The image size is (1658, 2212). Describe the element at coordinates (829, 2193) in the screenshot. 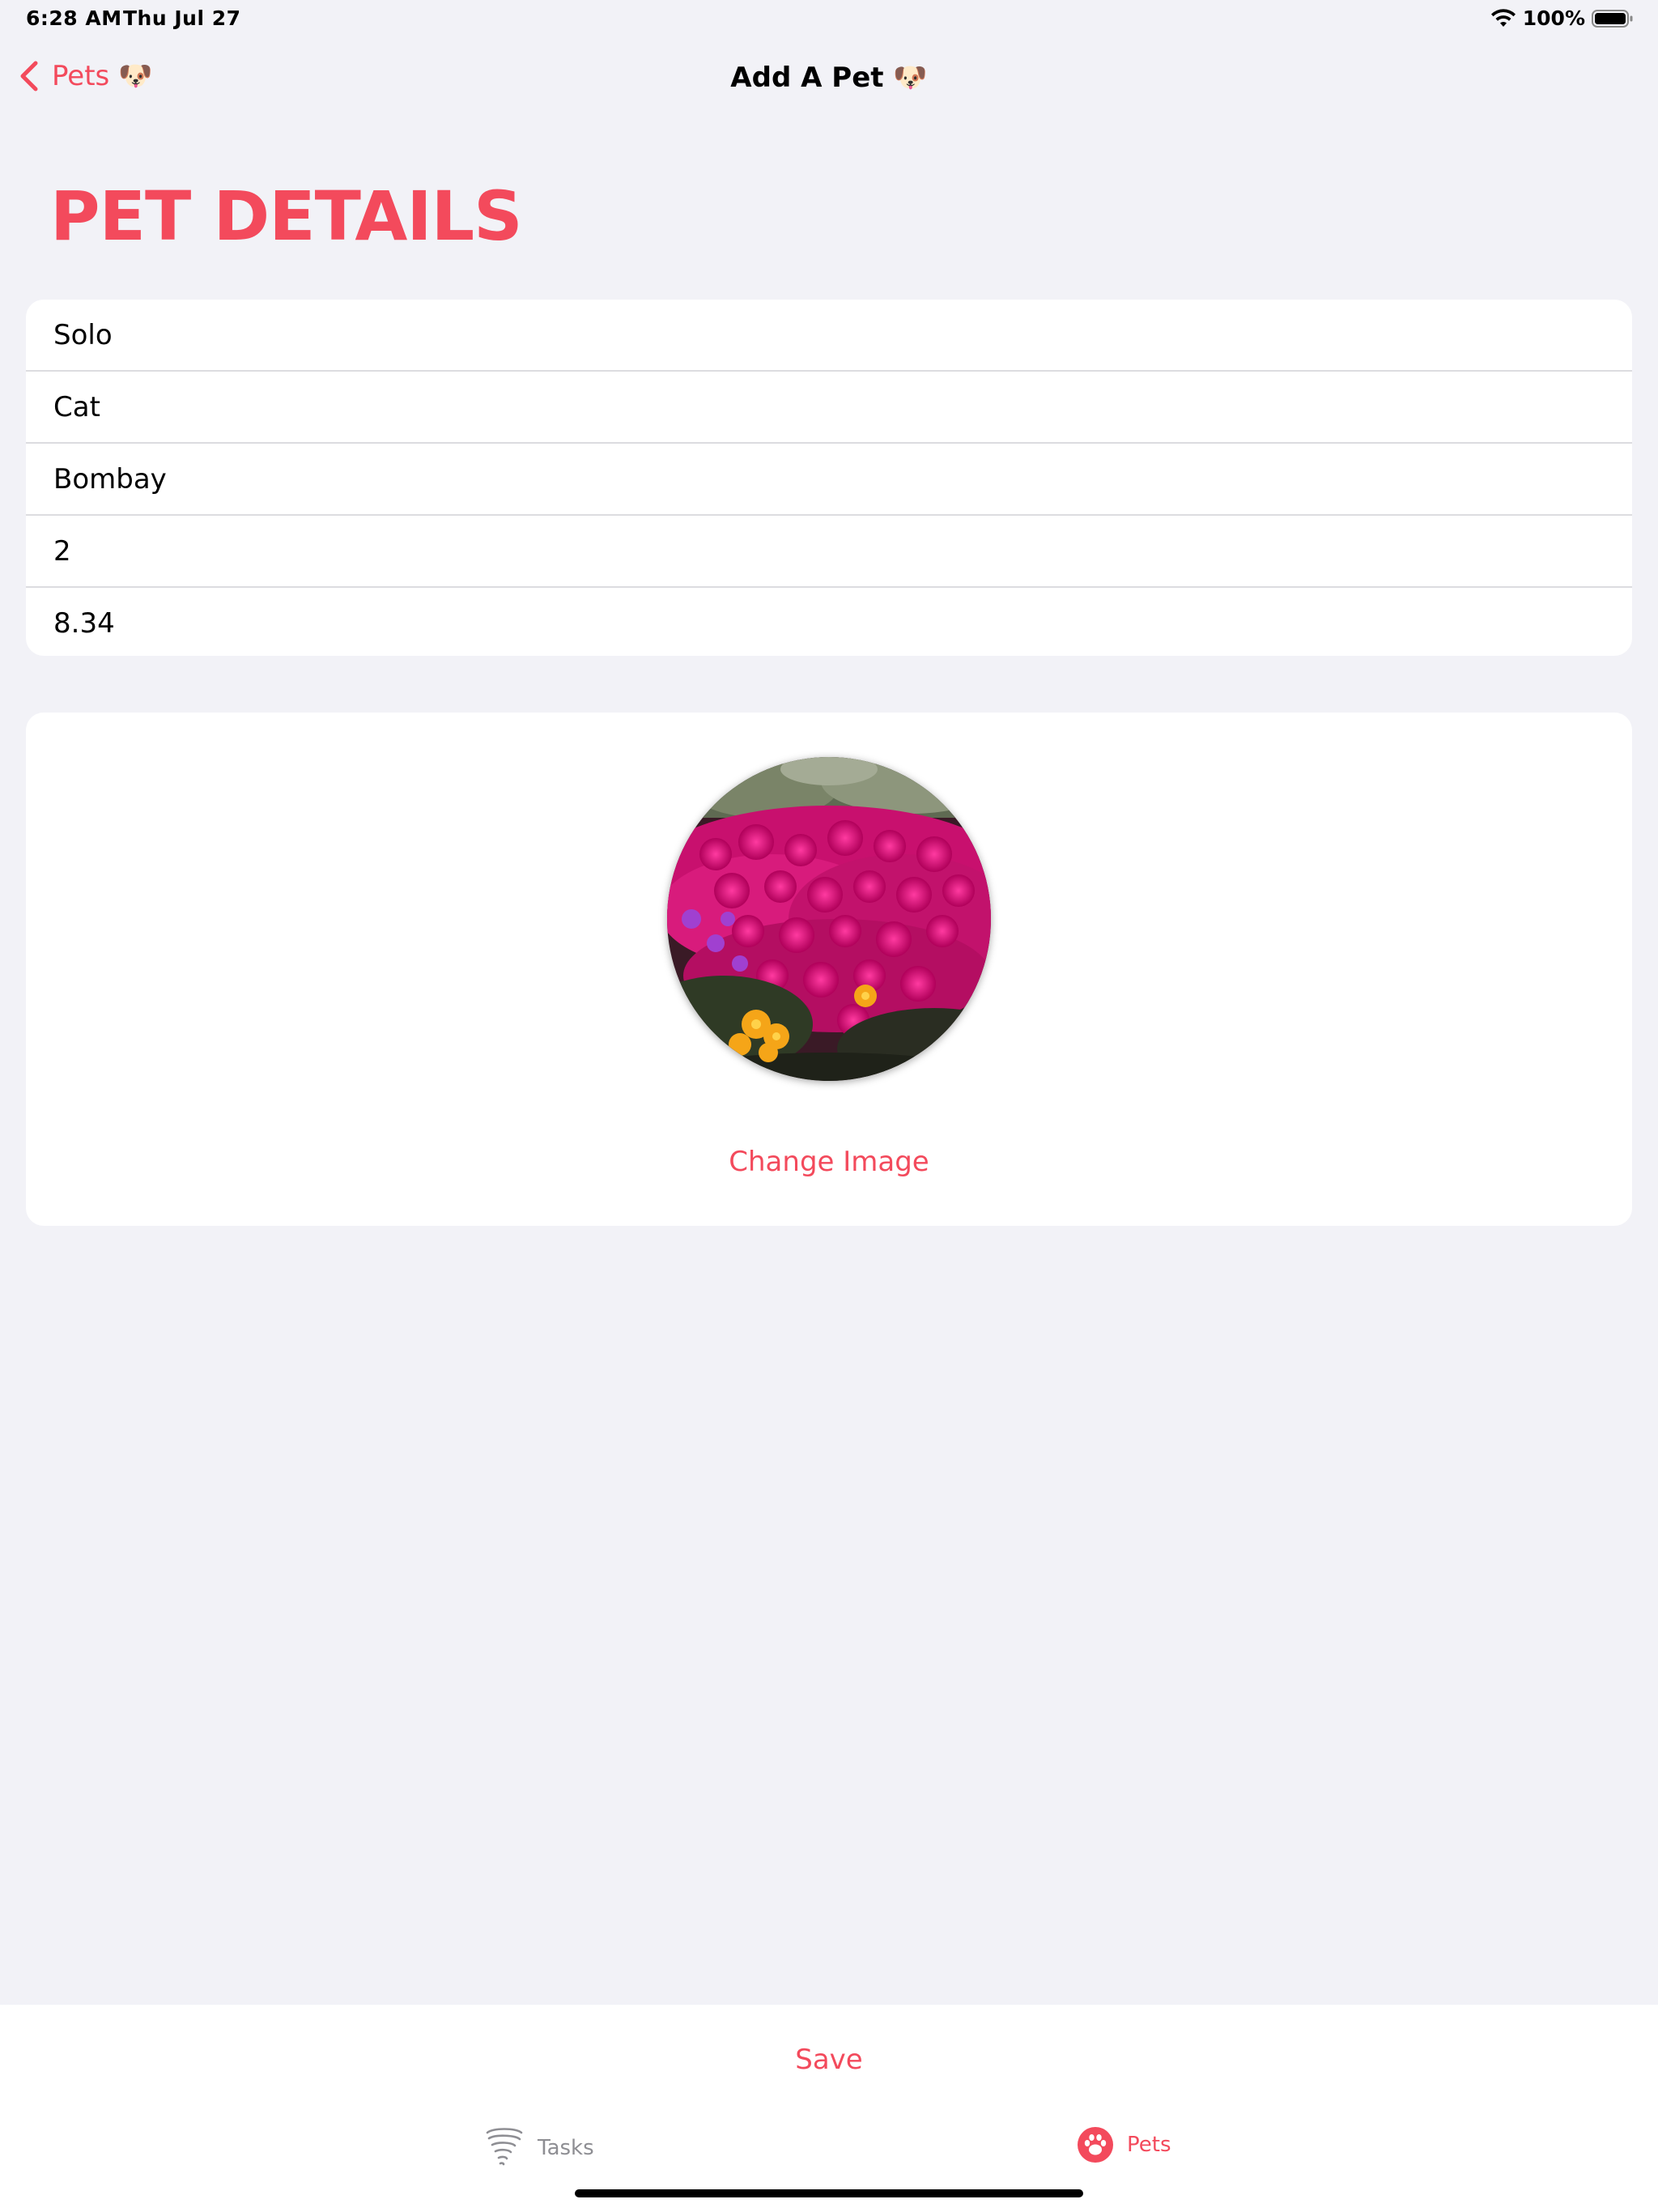

I see `home-indicator` at that location.